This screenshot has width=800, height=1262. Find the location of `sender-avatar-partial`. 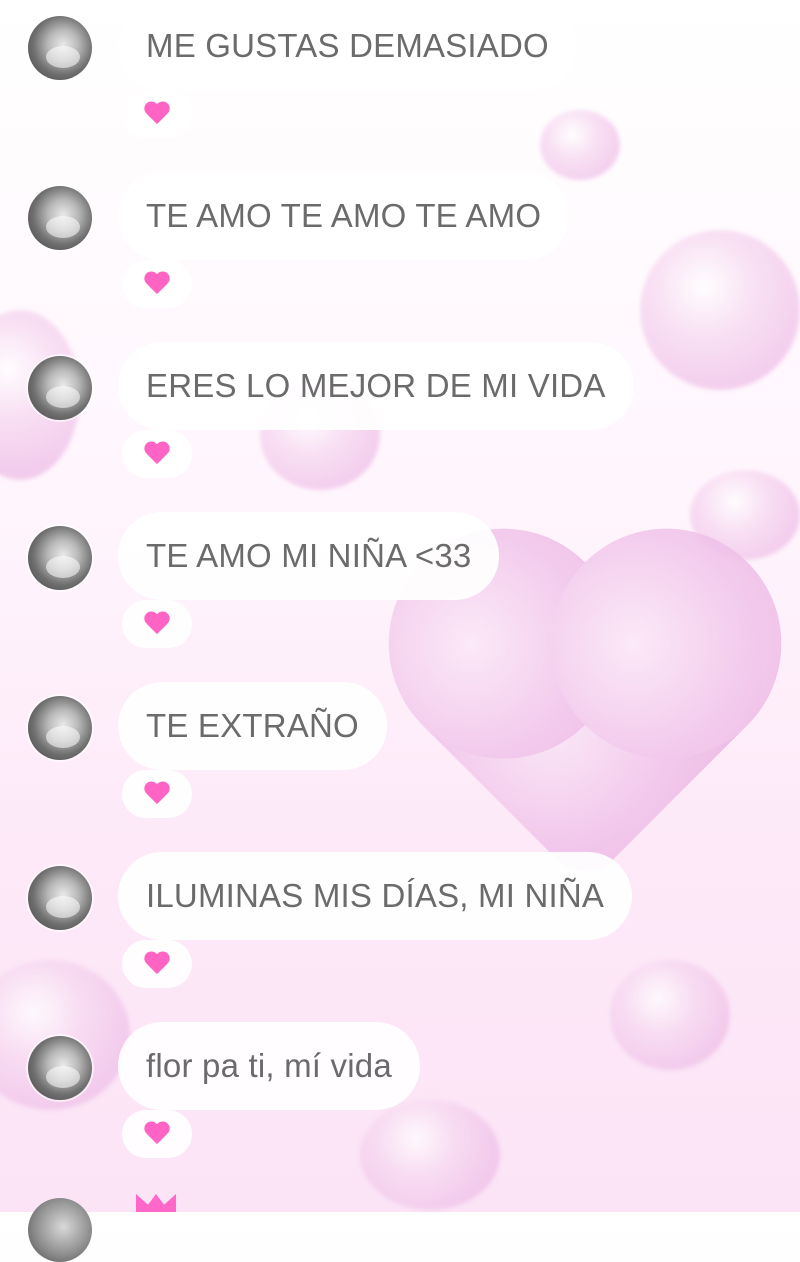

sender-avatar-partial is located at coordinates (60, 1230).